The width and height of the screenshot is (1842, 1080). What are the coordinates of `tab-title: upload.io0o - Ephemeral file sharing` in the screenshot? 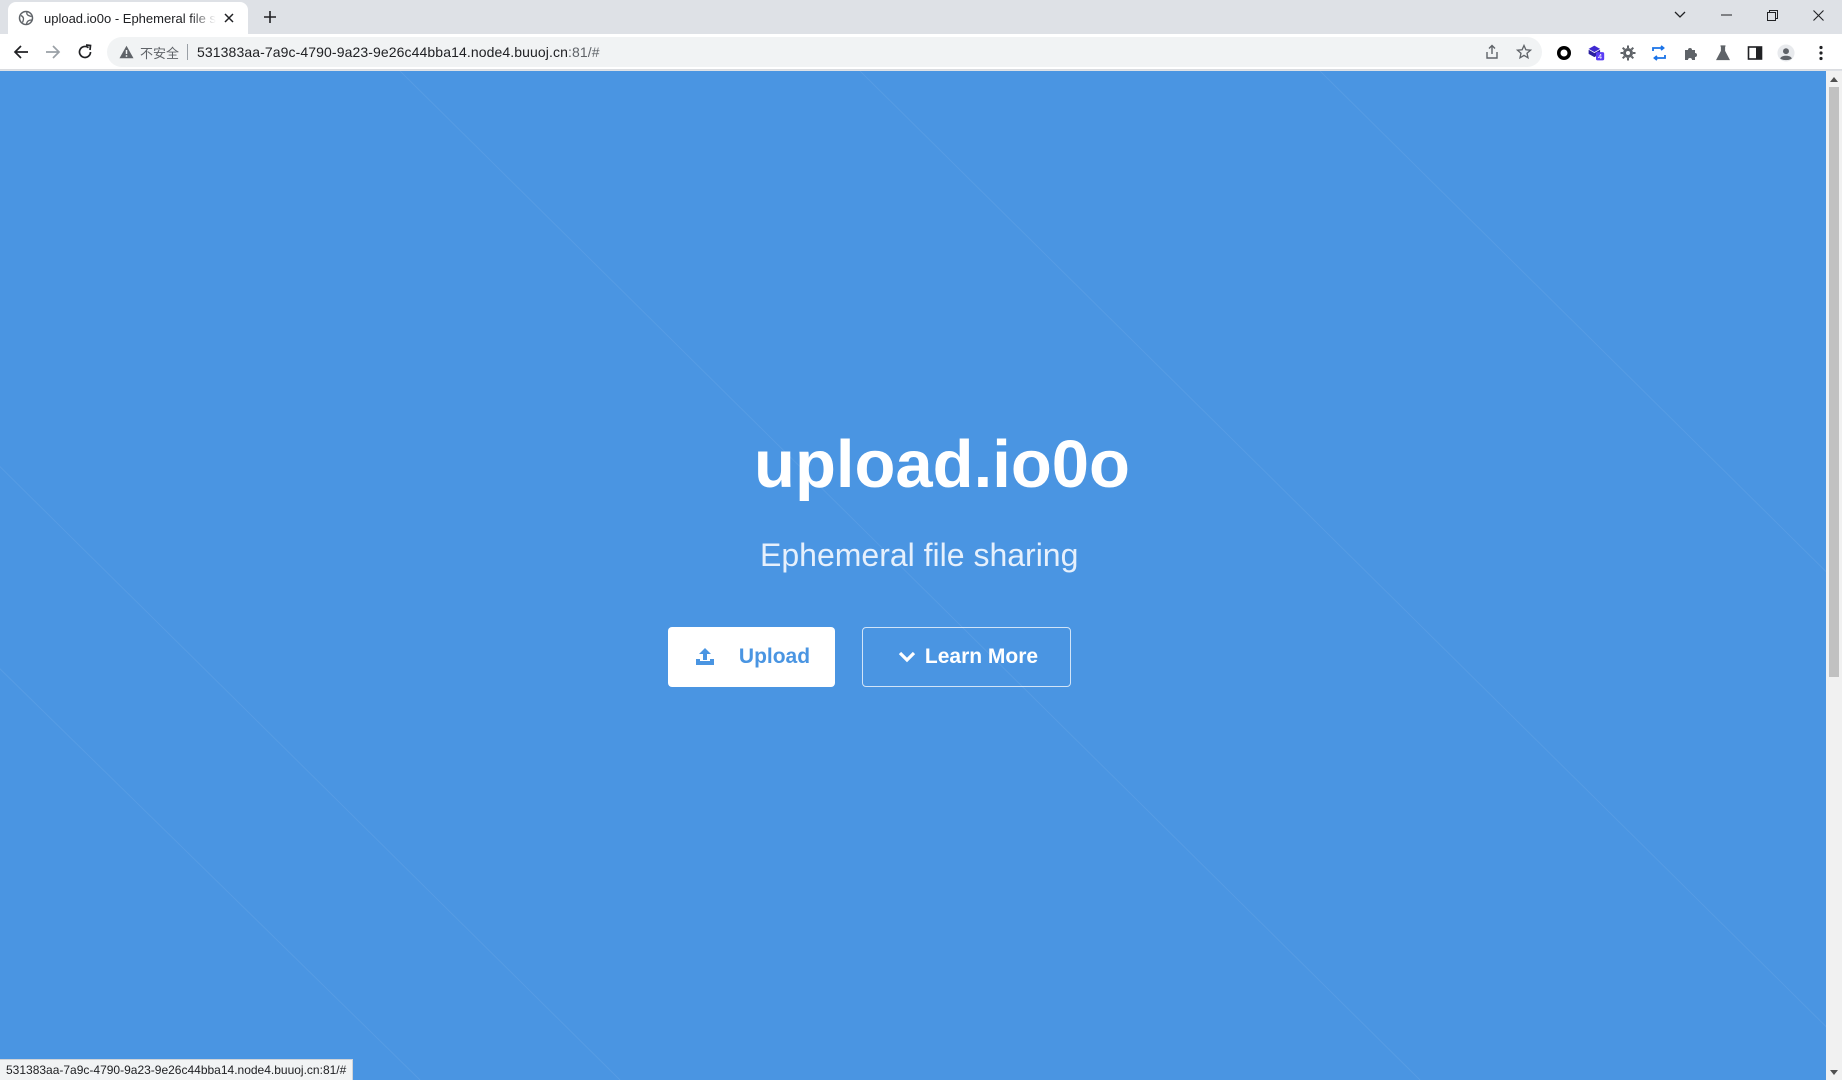 It's located at (130, 18).